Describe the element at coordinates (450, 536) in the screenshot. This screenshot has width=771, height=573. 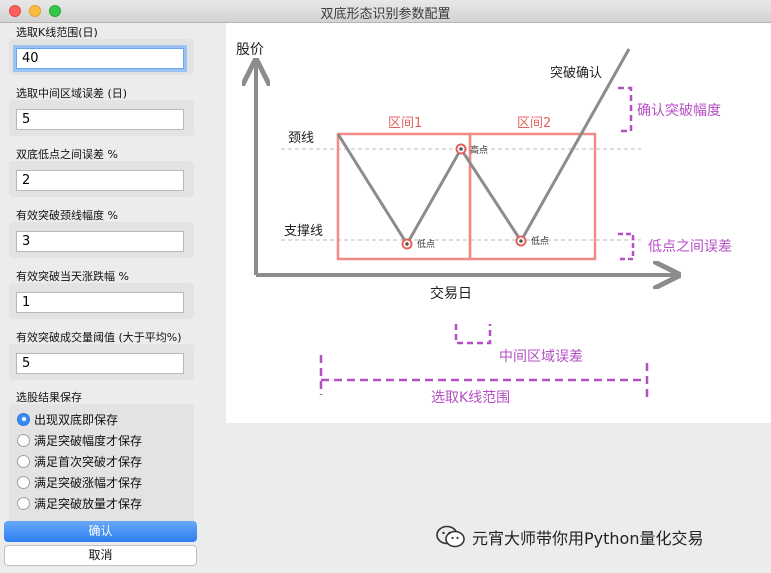
I see `wechat-icon` at that location.